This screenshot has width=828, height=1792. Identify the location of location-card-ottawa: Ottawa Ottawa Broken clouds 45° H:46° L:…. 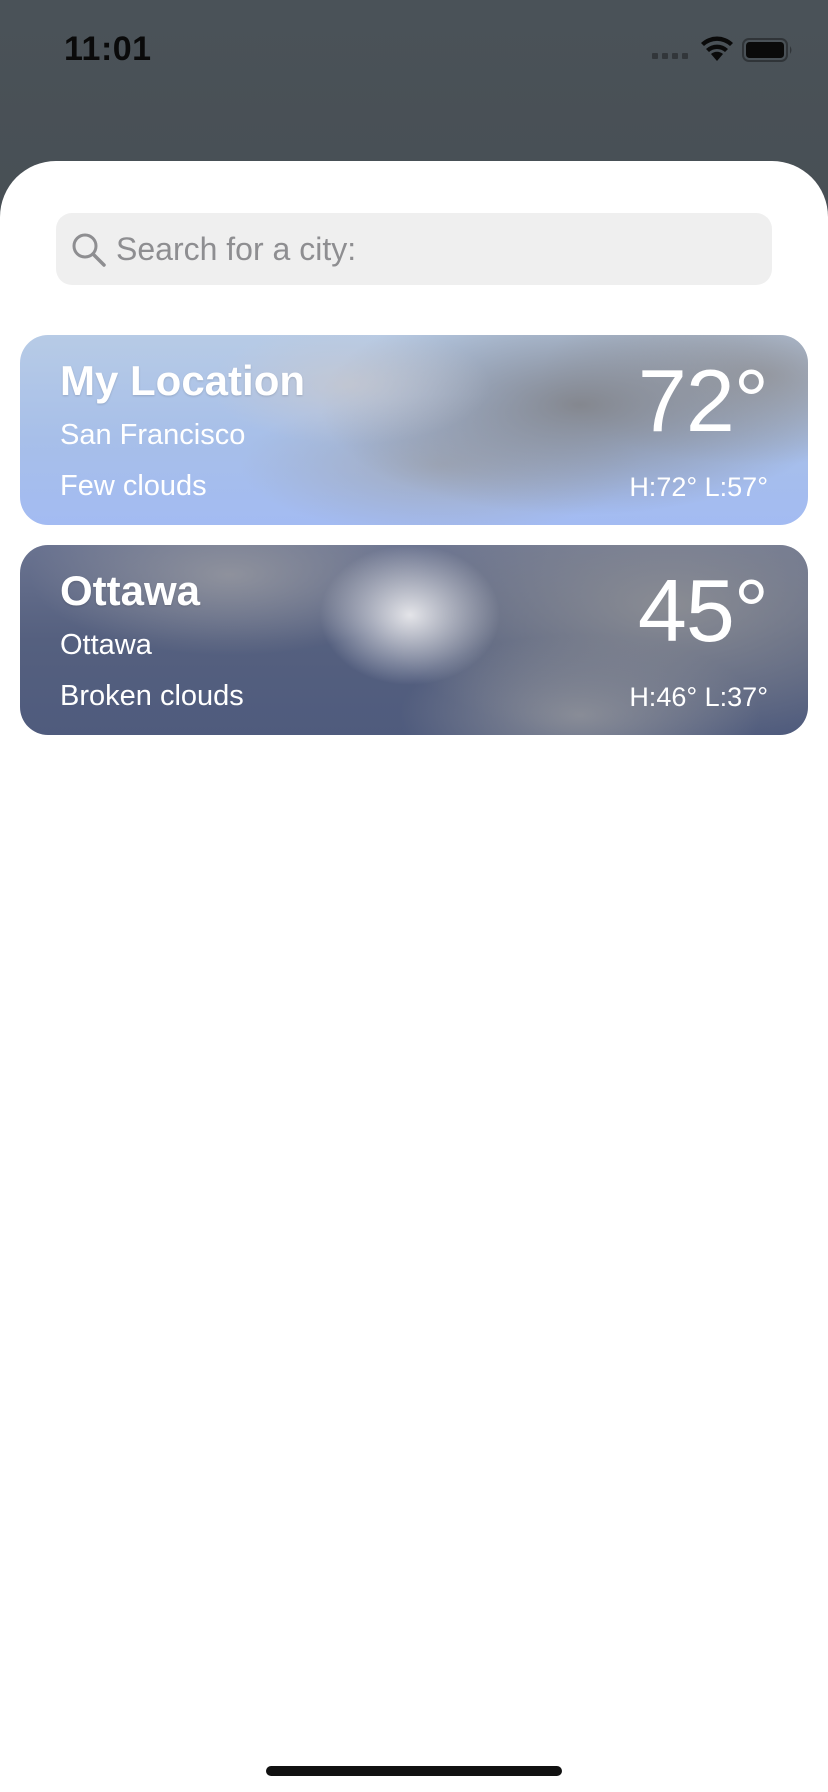
(414, 640).